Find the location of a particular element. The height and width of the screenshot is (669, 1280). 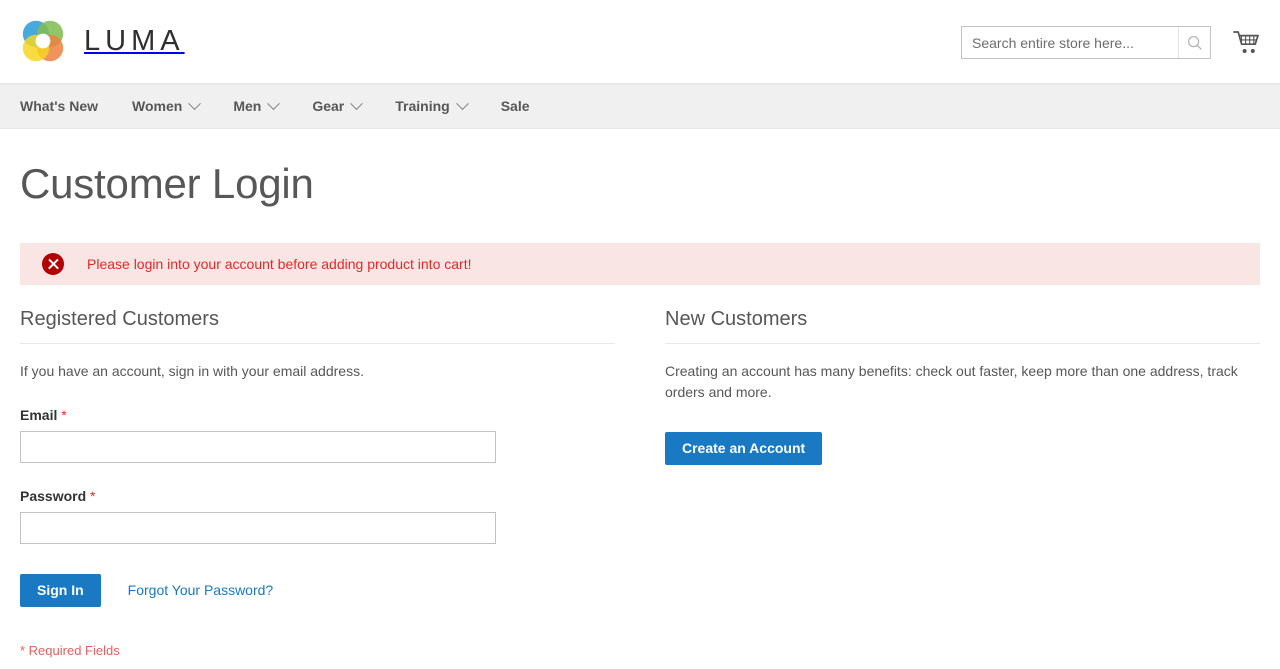

email-field-group: Email * is located at coordinates (317, 435).